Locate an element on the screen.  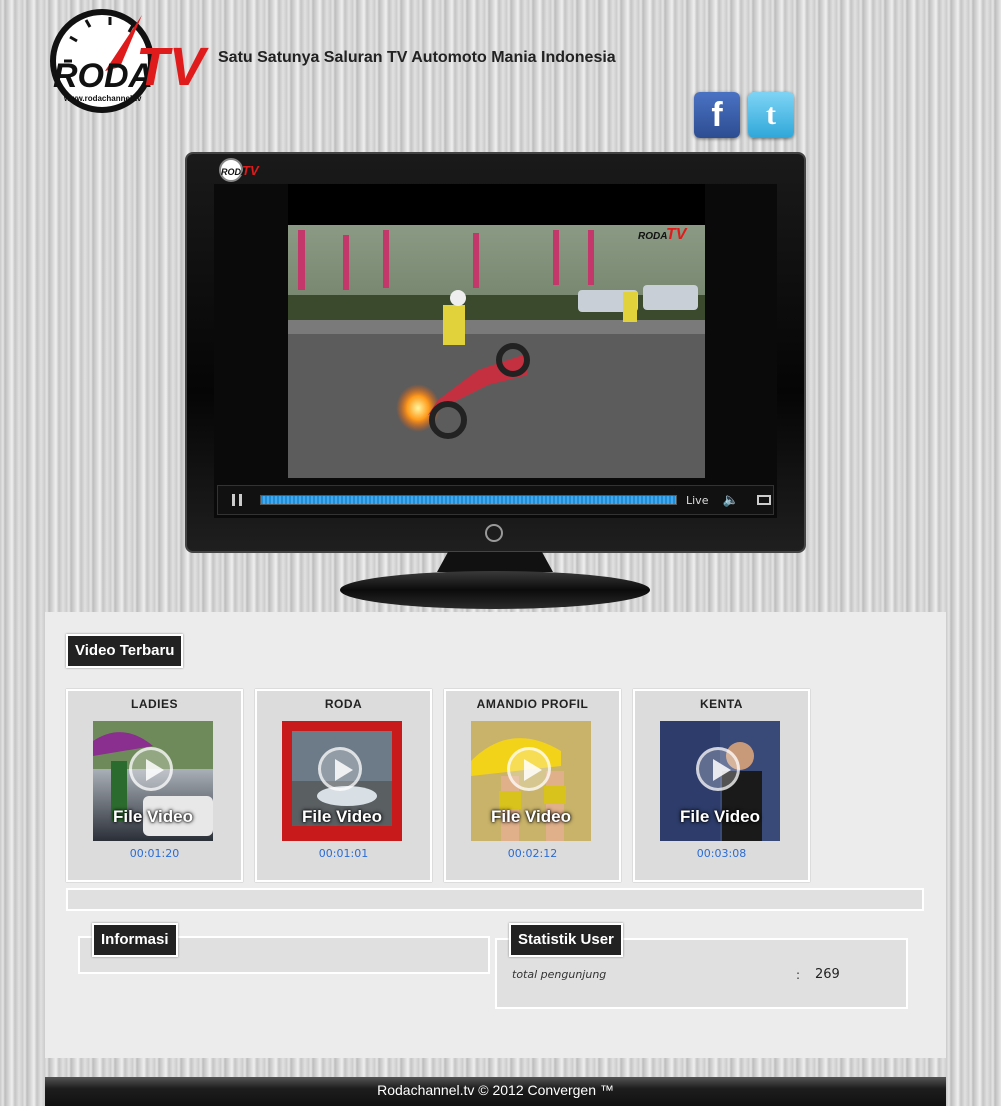
page-footer: Rodachannel.tv © 2012 Convergen ™ is located at coordinates (495, 1091).